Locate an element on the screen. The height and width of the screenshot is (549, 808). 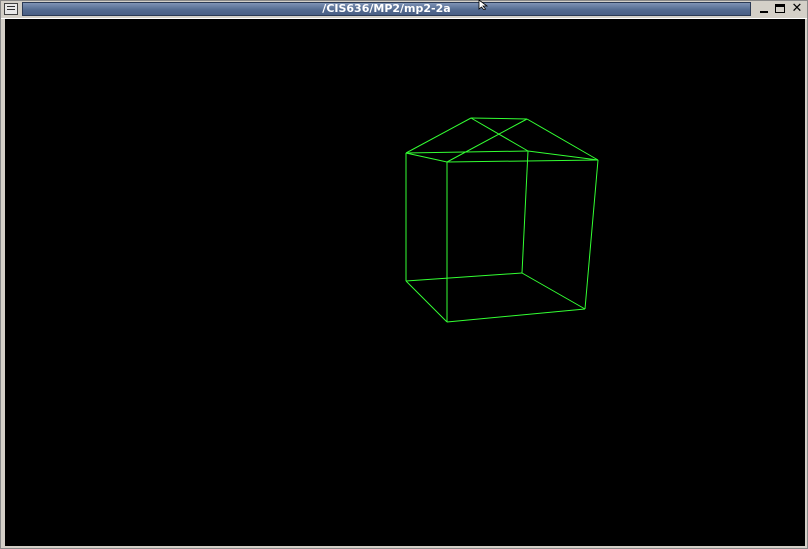
title-bar: /CIS636/MP2/mp2-2a ✕ is located at coordinates (404, 10).